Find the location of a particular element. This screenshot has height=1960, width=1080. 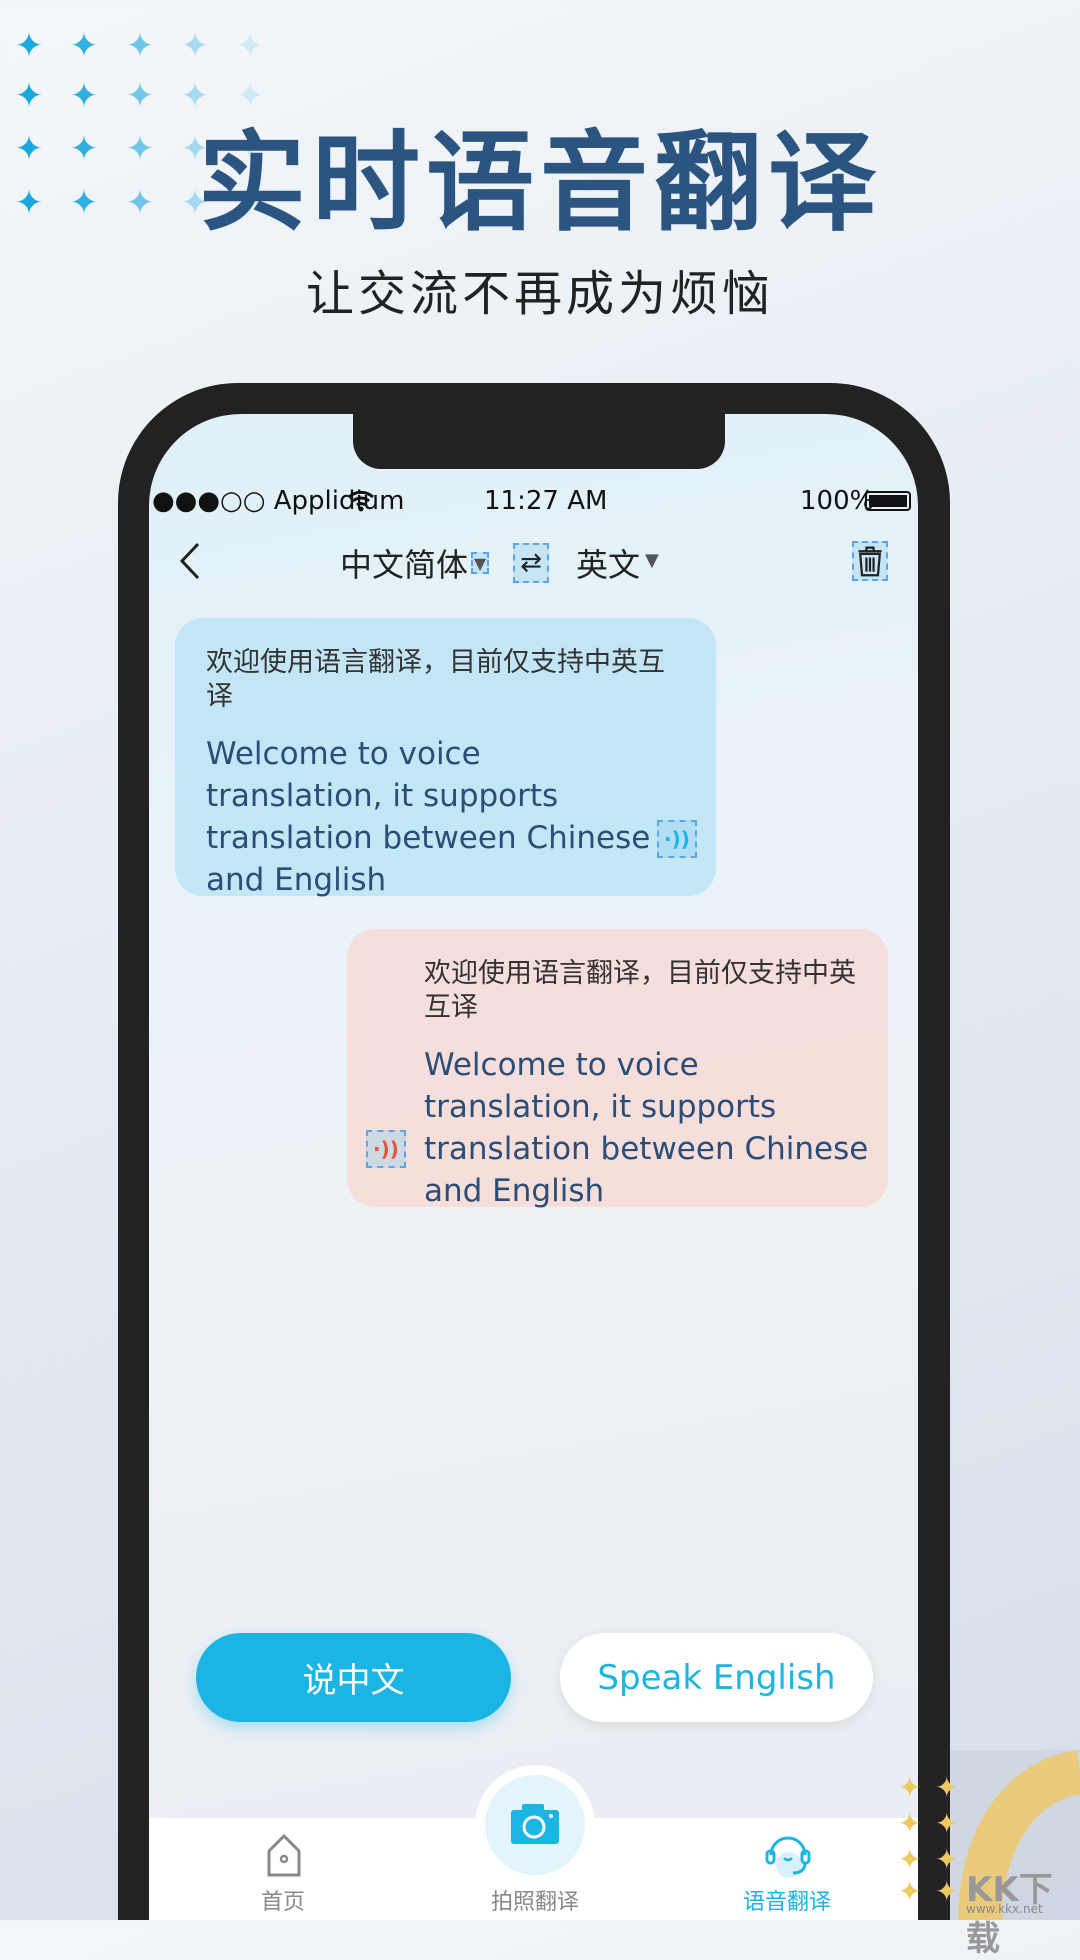

home-icon is located at coordinates (284, 1855).